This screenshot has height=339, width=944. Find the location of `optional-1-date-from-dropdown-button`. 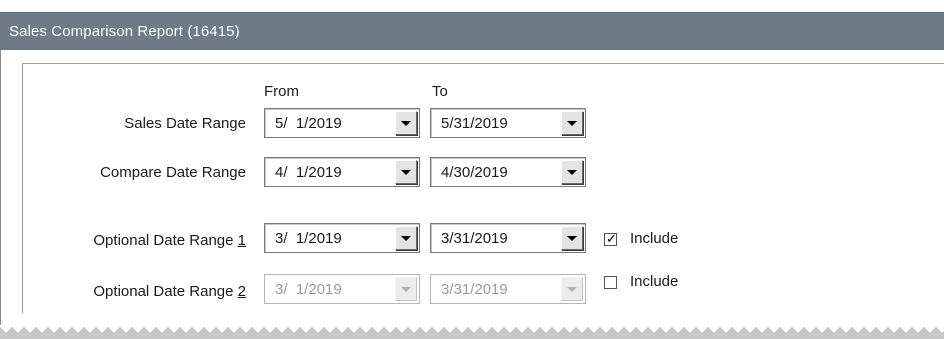

optional-1-date-from-dropdown-button is located at coordinates (406, 238).